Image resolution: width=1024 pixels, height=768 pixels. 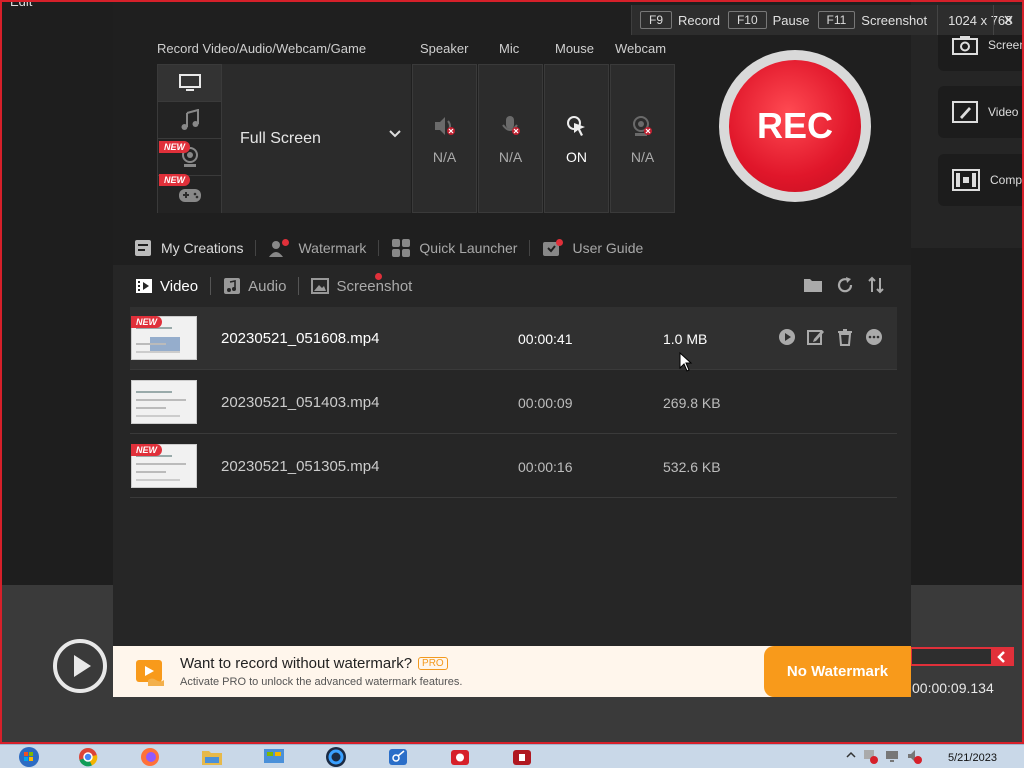 I want to click on tab-screenshot: Screenshot, so click(x=367, y=286).